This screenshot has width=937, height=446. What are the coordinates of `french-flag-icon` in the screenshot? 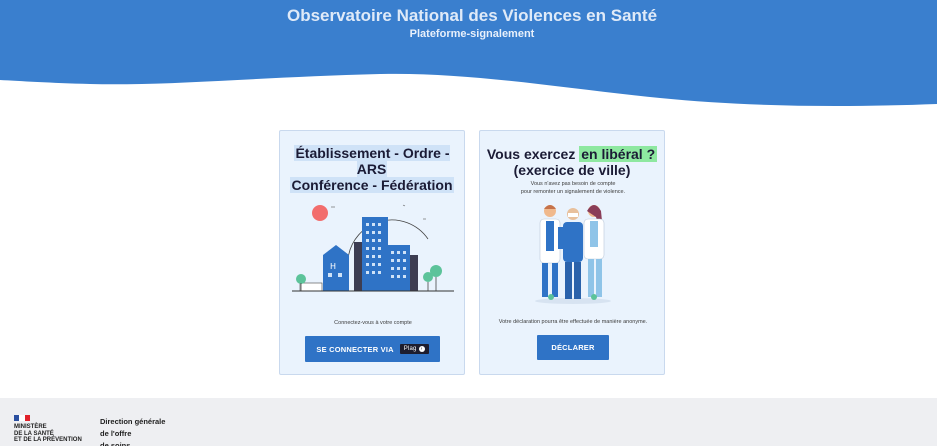 It's located at (22, 418).